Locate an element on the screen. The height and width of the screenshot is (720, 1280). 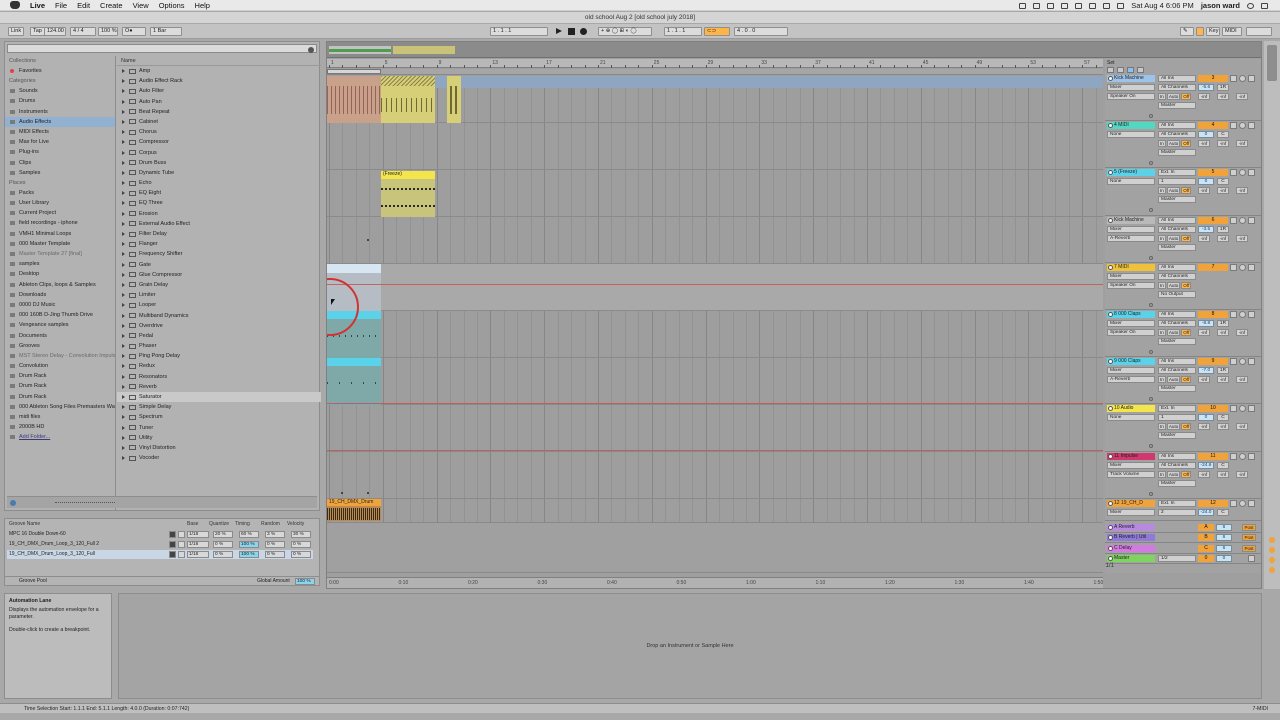
sidebar-item-category: Audio Effects is located at coordinates (60, 121).